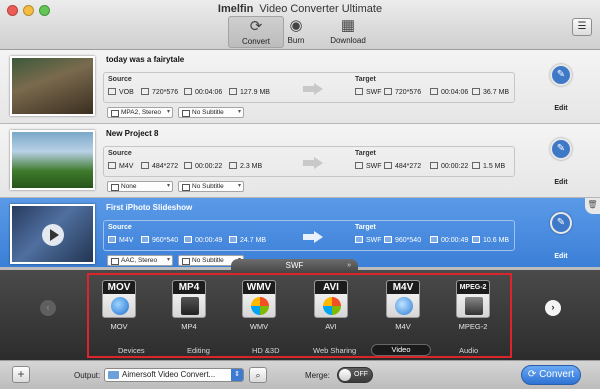 This screenshot has height=389, width=600. I want to click on tab-burn: ◉ Burn, so click(296, 32).